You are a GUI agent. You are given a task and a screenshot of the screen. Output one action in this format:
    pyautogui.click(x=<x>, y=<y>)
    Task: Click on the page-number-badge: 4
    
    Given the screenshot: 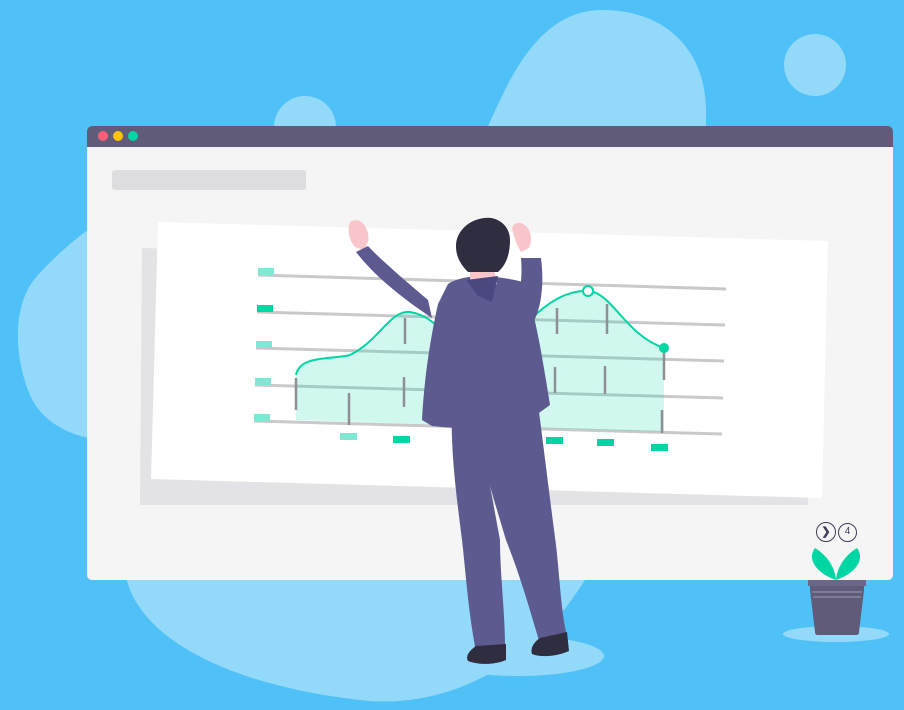 What is the action you would take?
    pyautogui.click(x=847, y=532)
    